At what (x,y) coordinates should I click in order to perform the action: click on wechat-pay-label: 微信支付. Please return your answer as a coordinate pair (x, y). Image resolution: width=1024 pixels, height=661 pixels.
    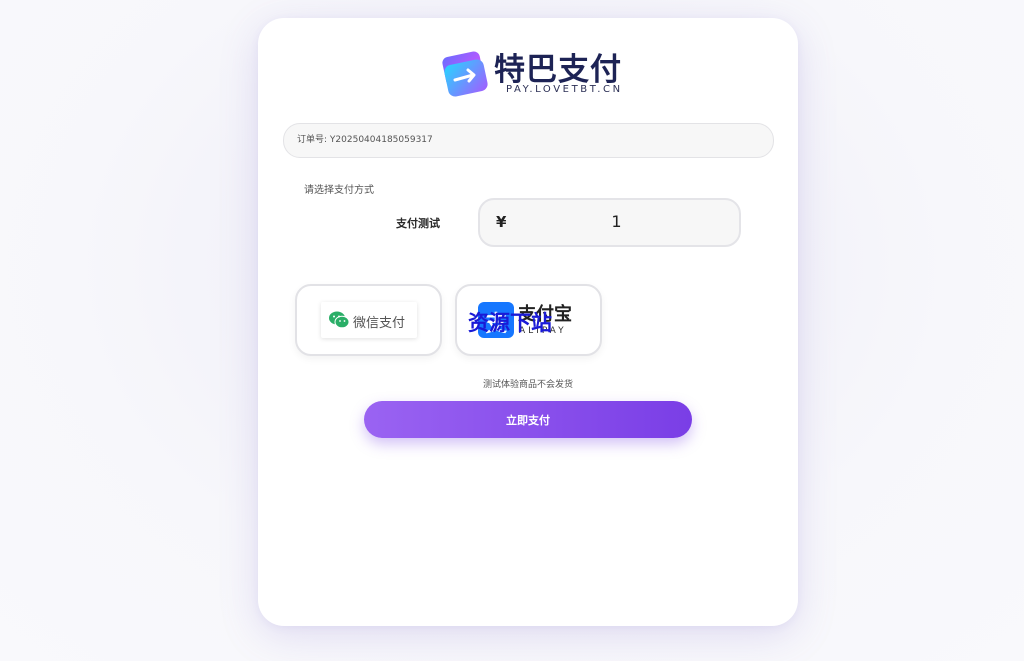
    Looking at the image, I should click on (379, 323).